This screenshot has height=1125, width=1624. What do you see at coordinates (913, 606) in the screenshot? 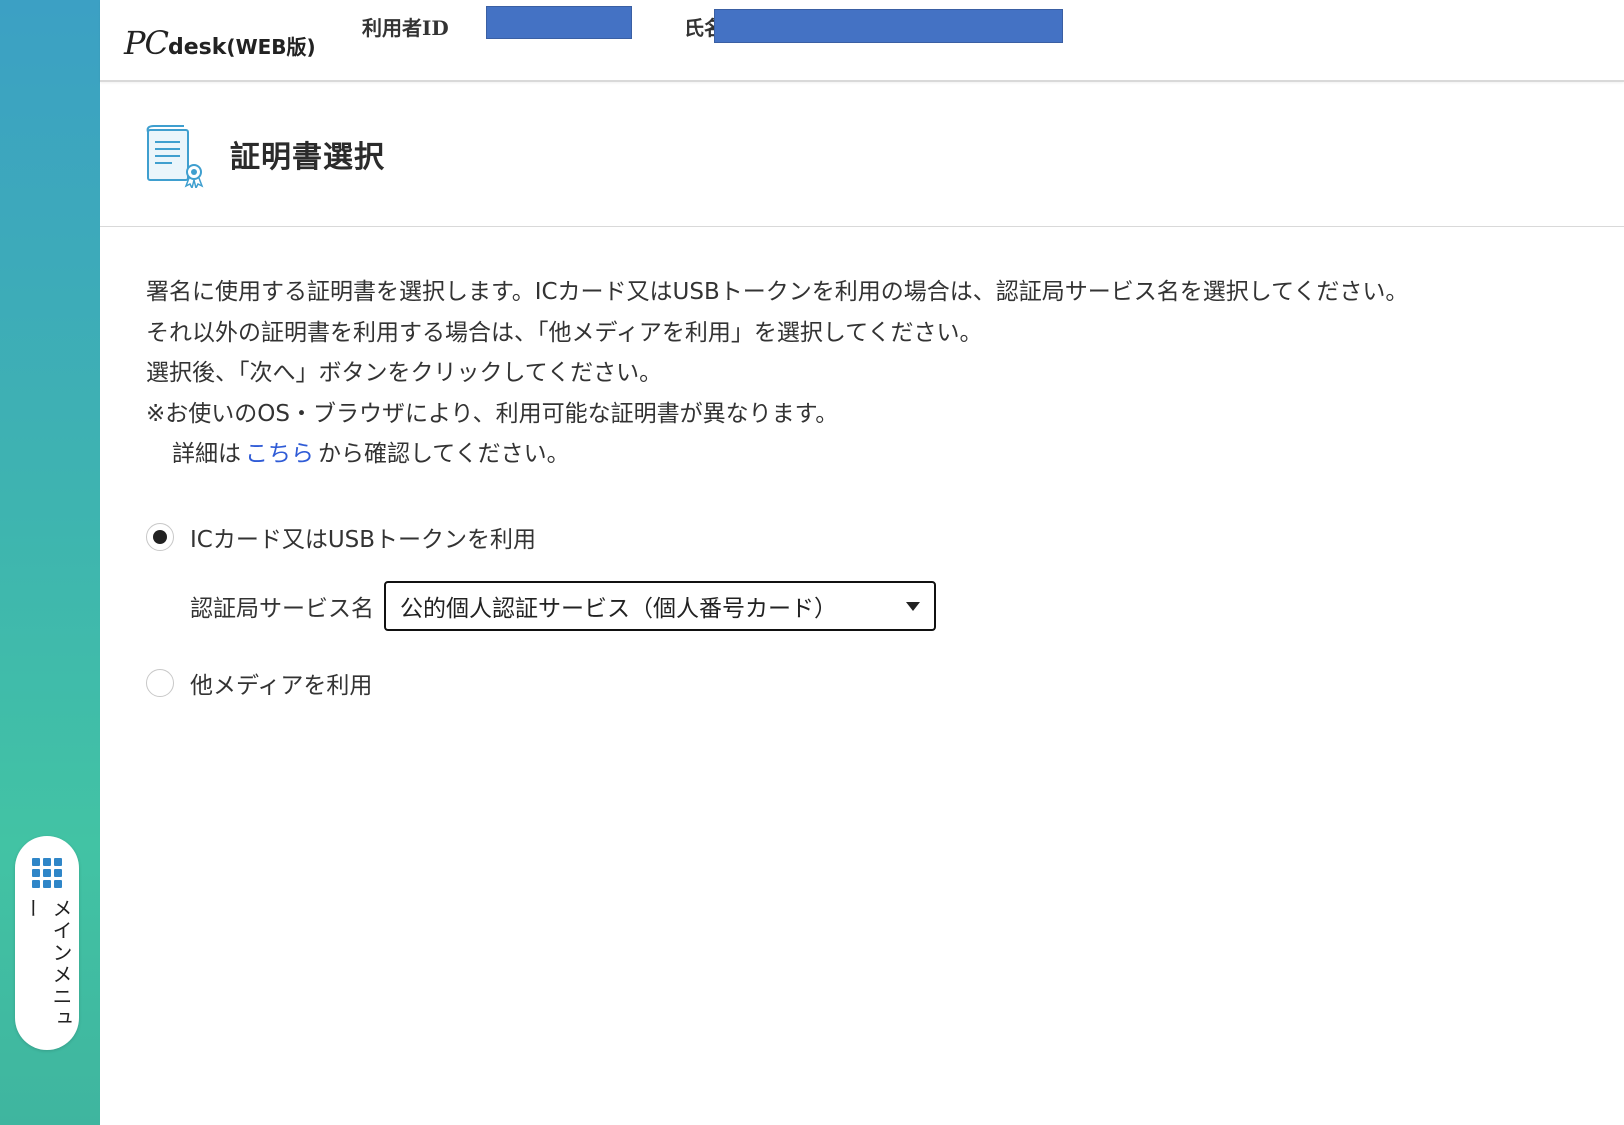
I see `chevron-down-icon` at bounding box center [913, 606].